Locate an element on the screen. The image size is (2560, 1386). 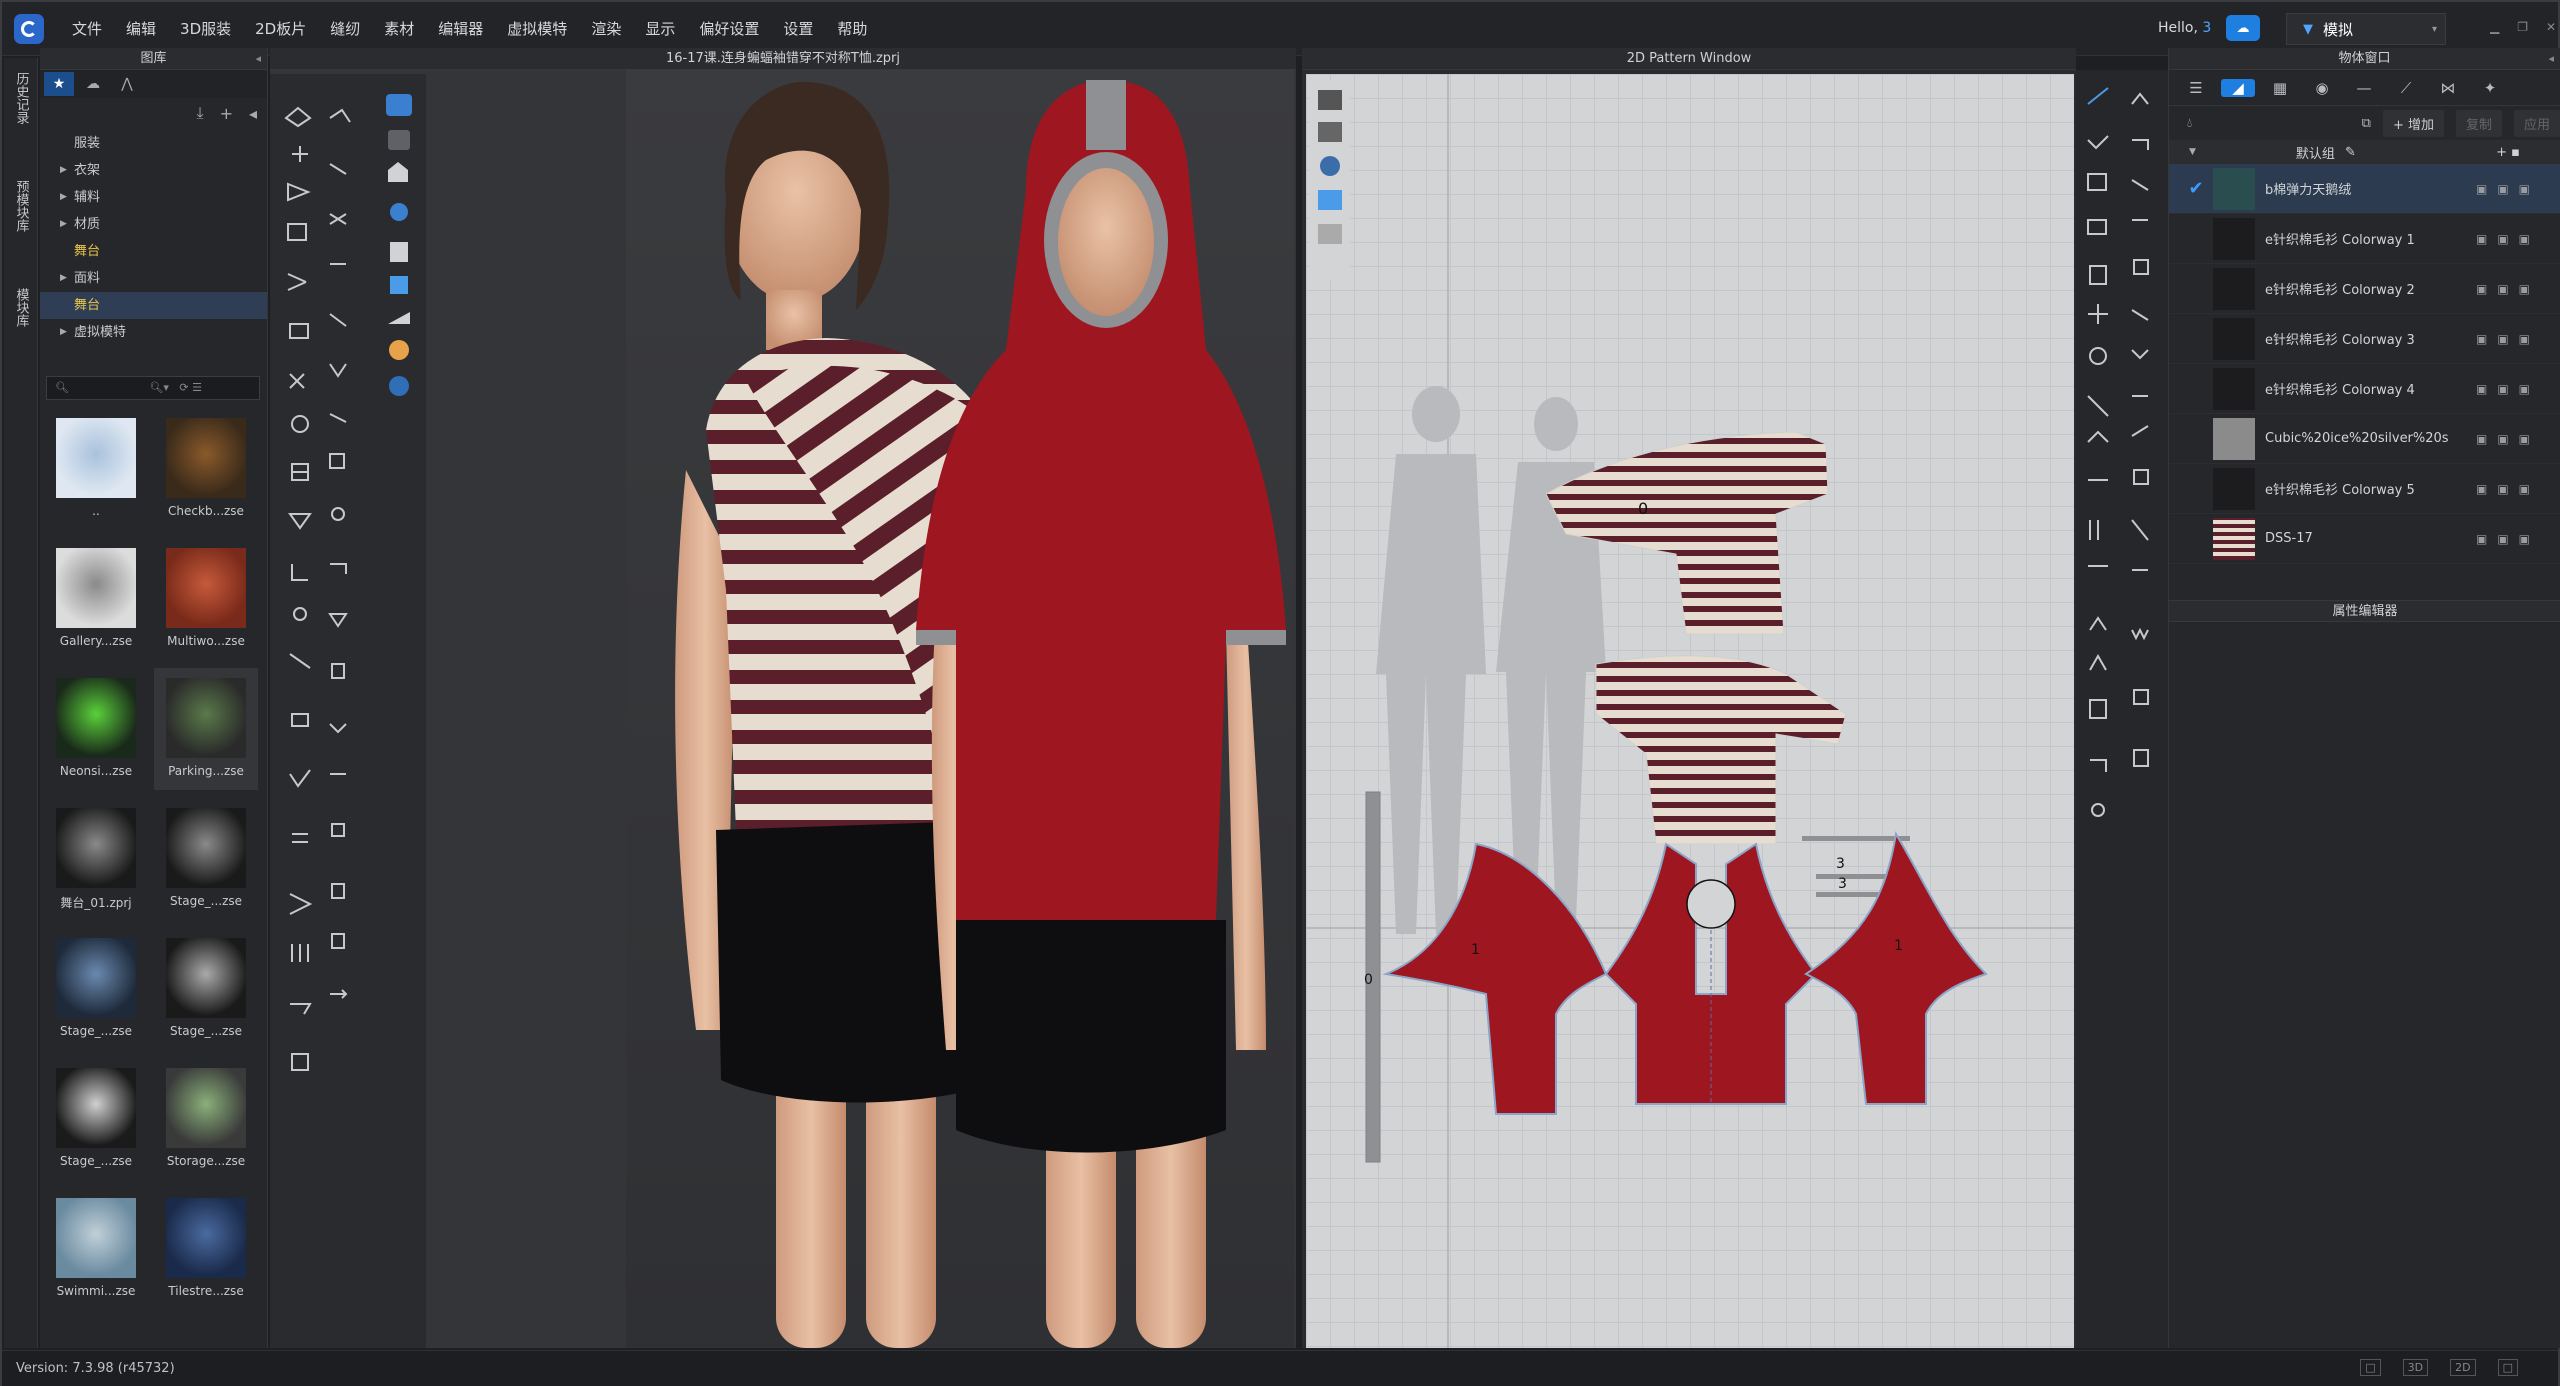
2d-pin-icon is located at coordinates (2098, 810).